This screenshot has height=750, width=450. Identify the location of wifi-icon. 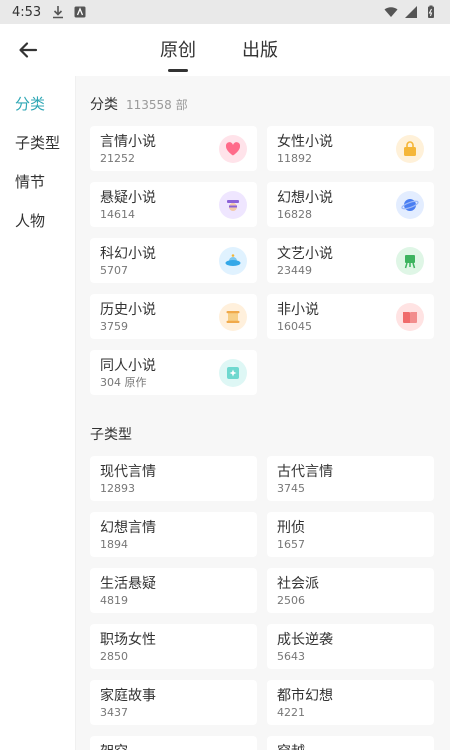
(391, 12).